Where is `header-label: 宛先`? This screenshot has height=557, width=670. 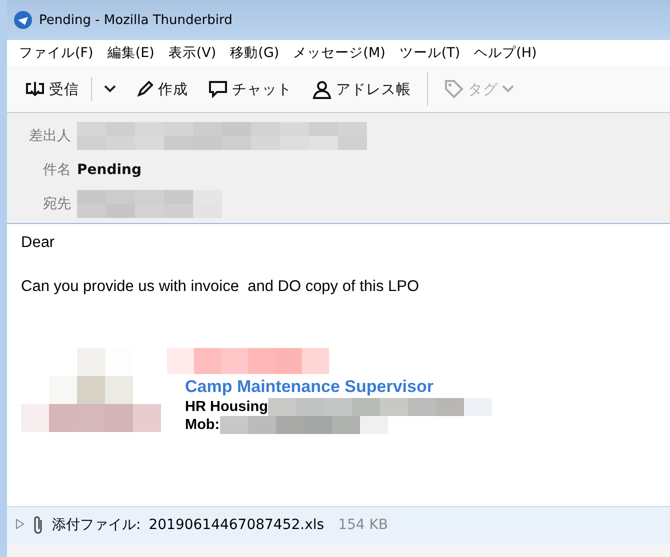
header-label: 宛先 is located at coordinates (57, 204).